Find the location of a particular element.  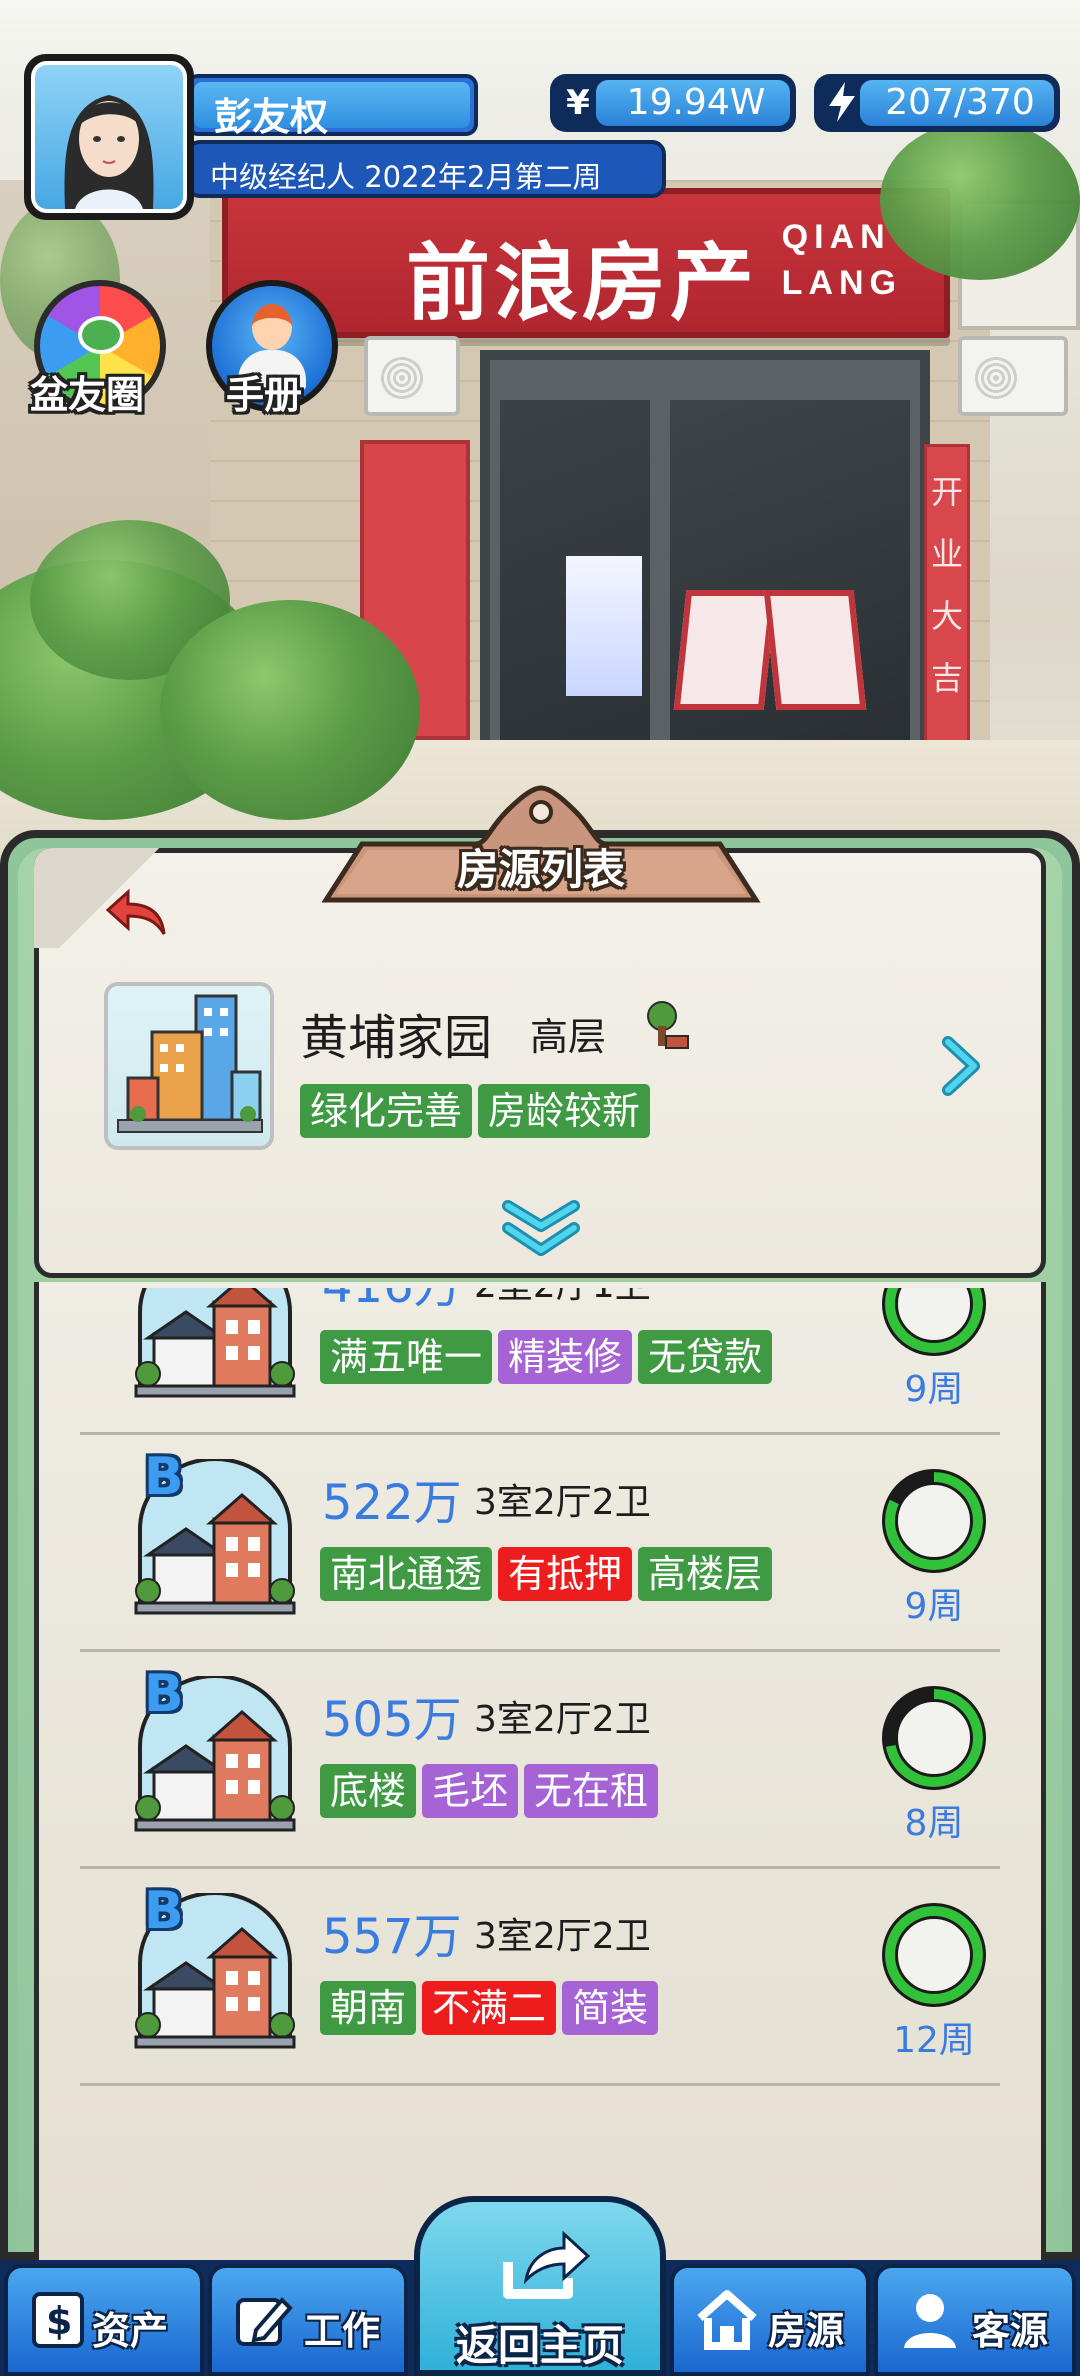

nav-assets-label: 资产 is located at coordinates (130, 2331).